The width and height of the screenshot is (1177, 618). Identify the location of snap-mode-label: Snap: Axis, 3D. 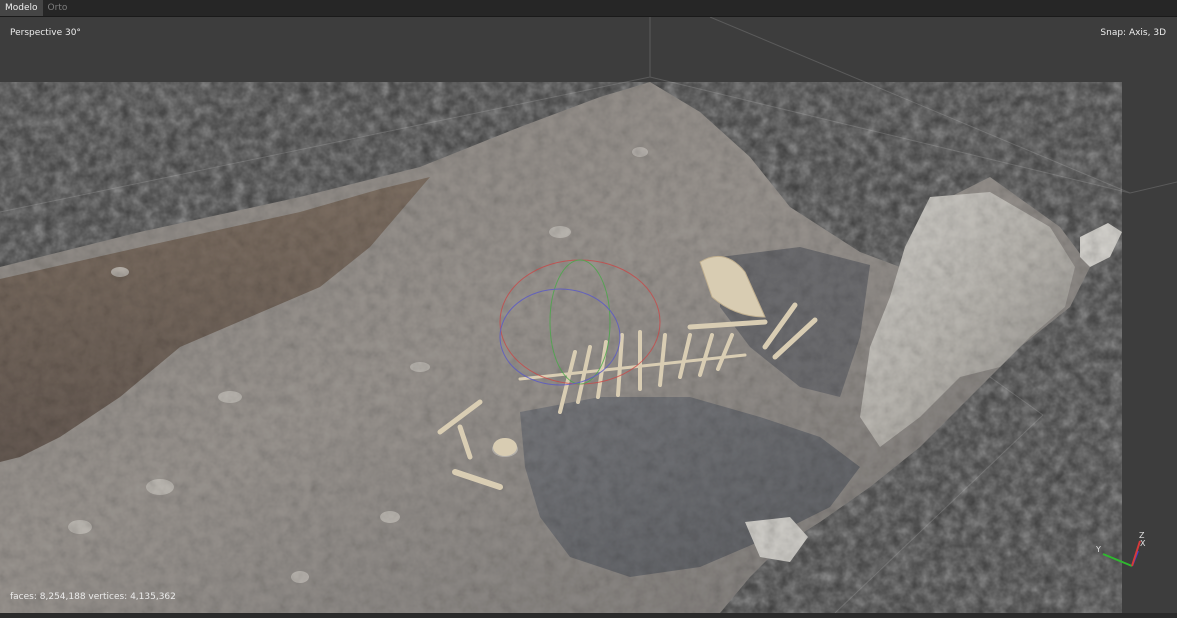
(1133, 33).